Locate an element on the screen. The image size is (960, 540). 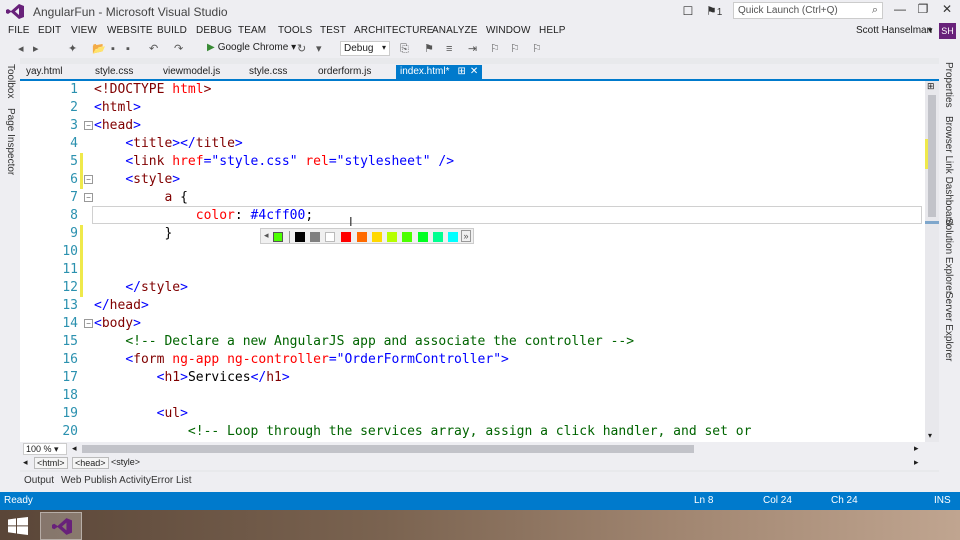
solution-explorer-tab: Solution Explorer is located at coordinates (948, 256).